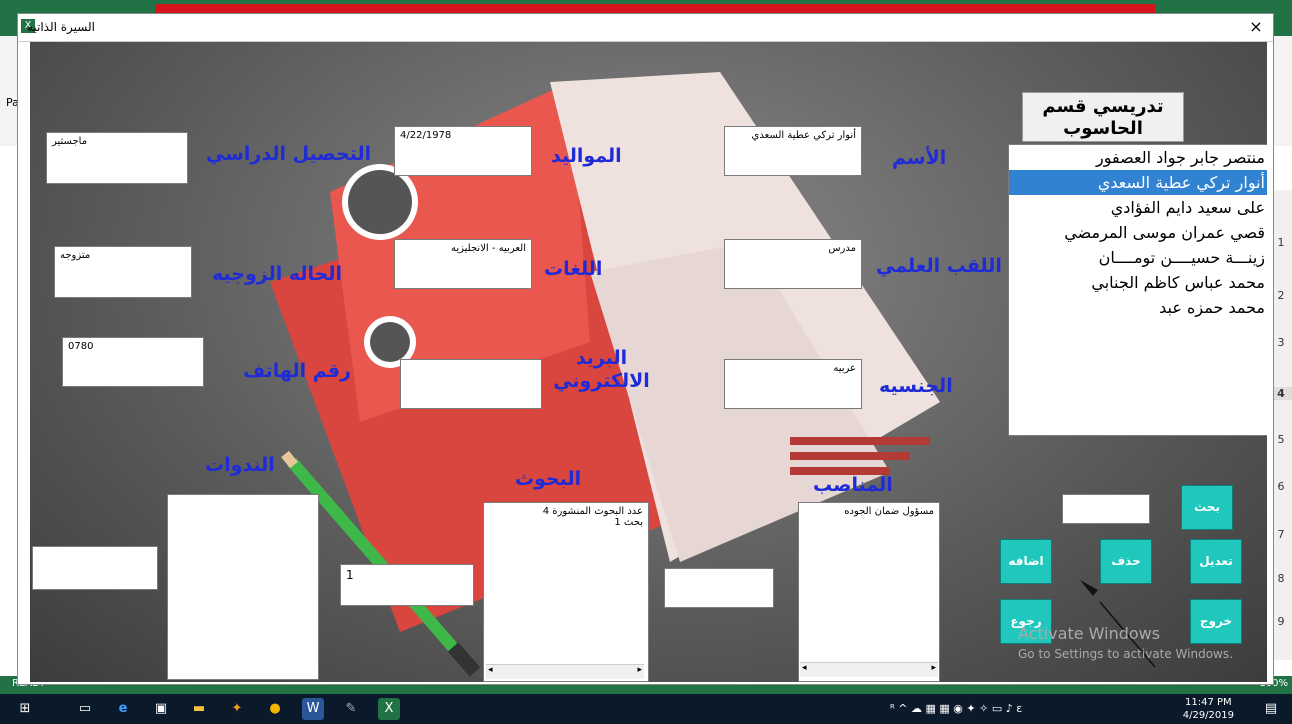  Describe the element at coordinates (1208, 702) in the screenshot. I see `clock-time: 11:47 PM` at that location.